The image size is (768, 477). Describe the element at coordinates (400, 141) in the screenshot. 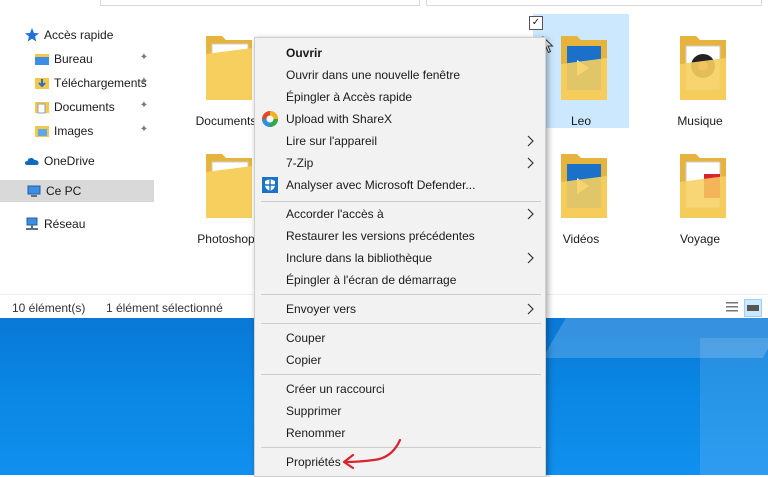

I see `menu-item-lire-sur-appareil: Lire sur l'appareil` at that location.